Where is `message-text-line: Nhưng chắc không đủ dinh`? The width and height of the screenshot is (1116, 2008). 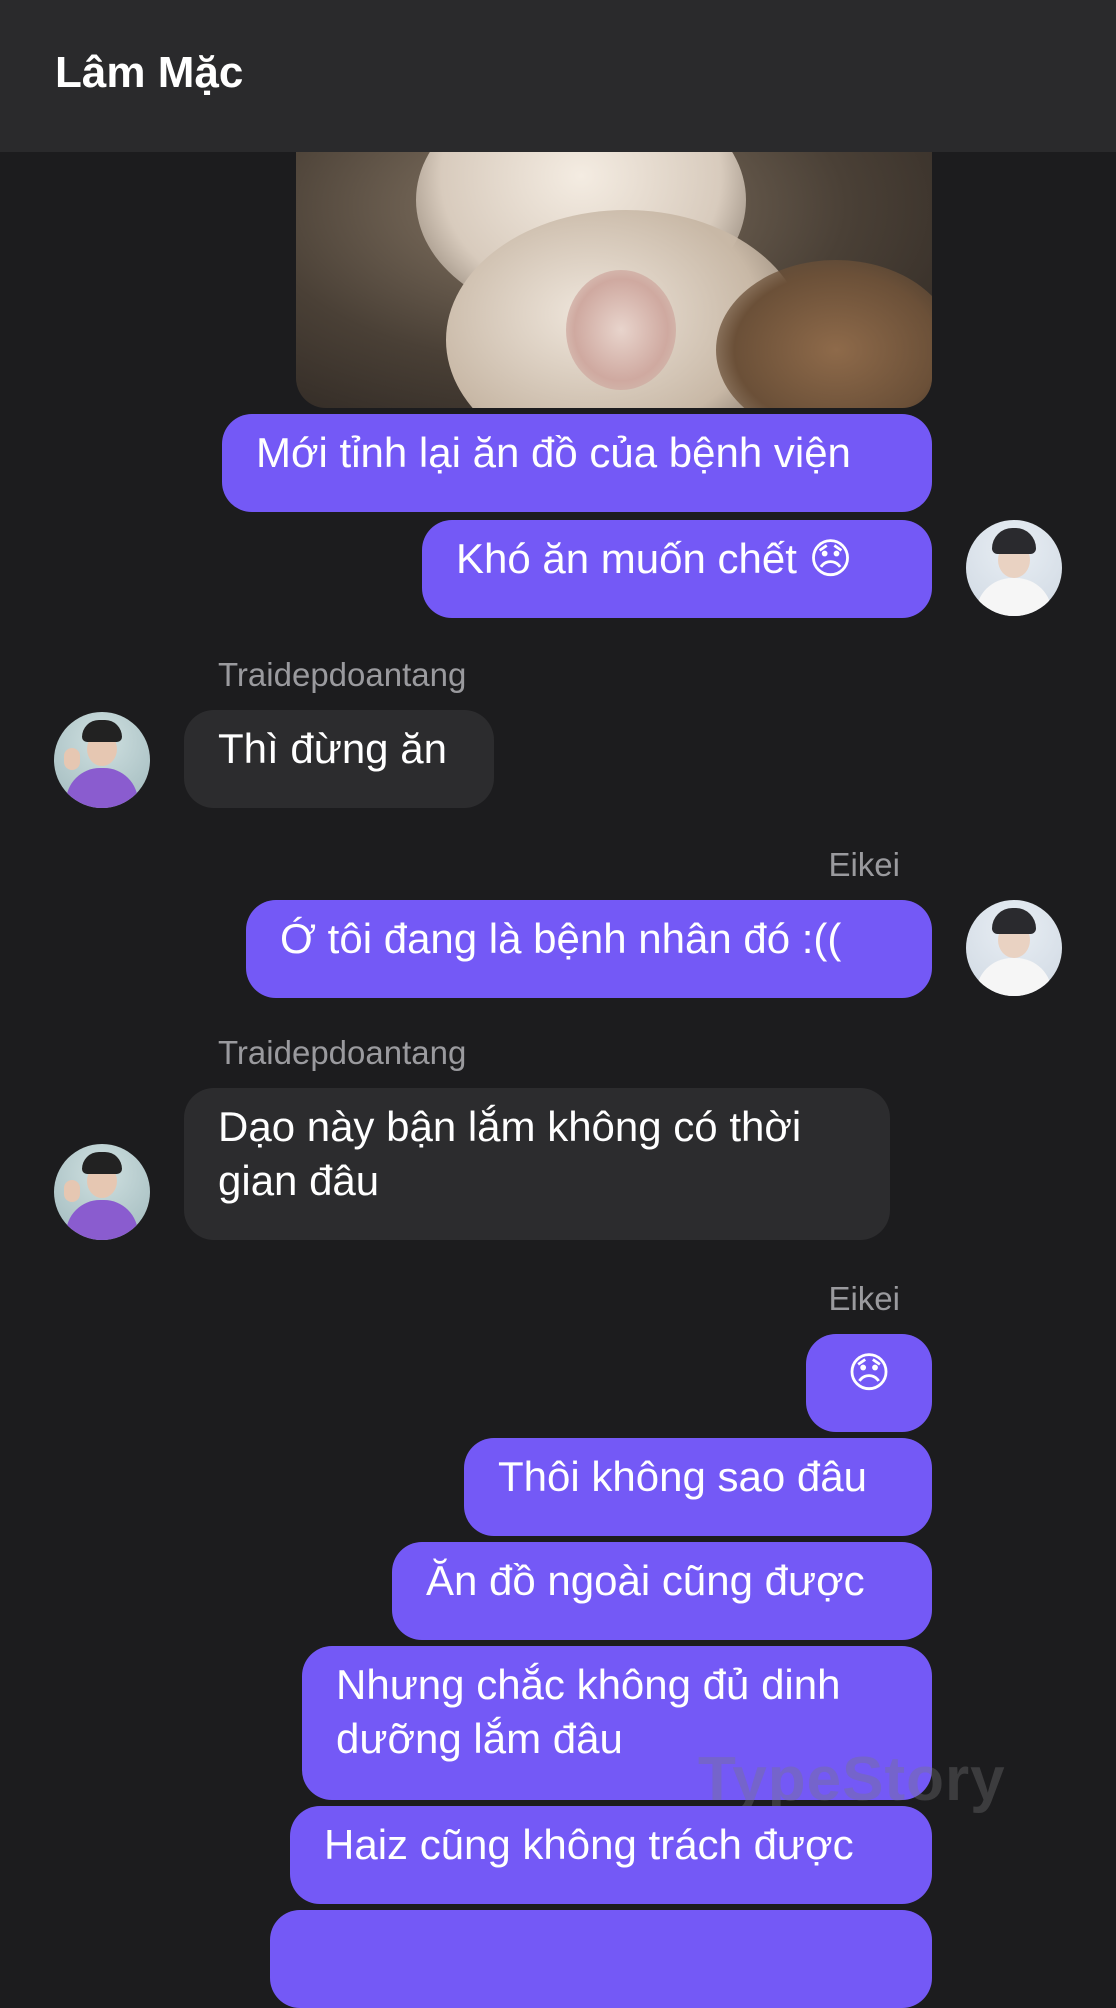 message-text-line: Nhưng chắc không đủ dinh is located at coordinates (588, 1684).